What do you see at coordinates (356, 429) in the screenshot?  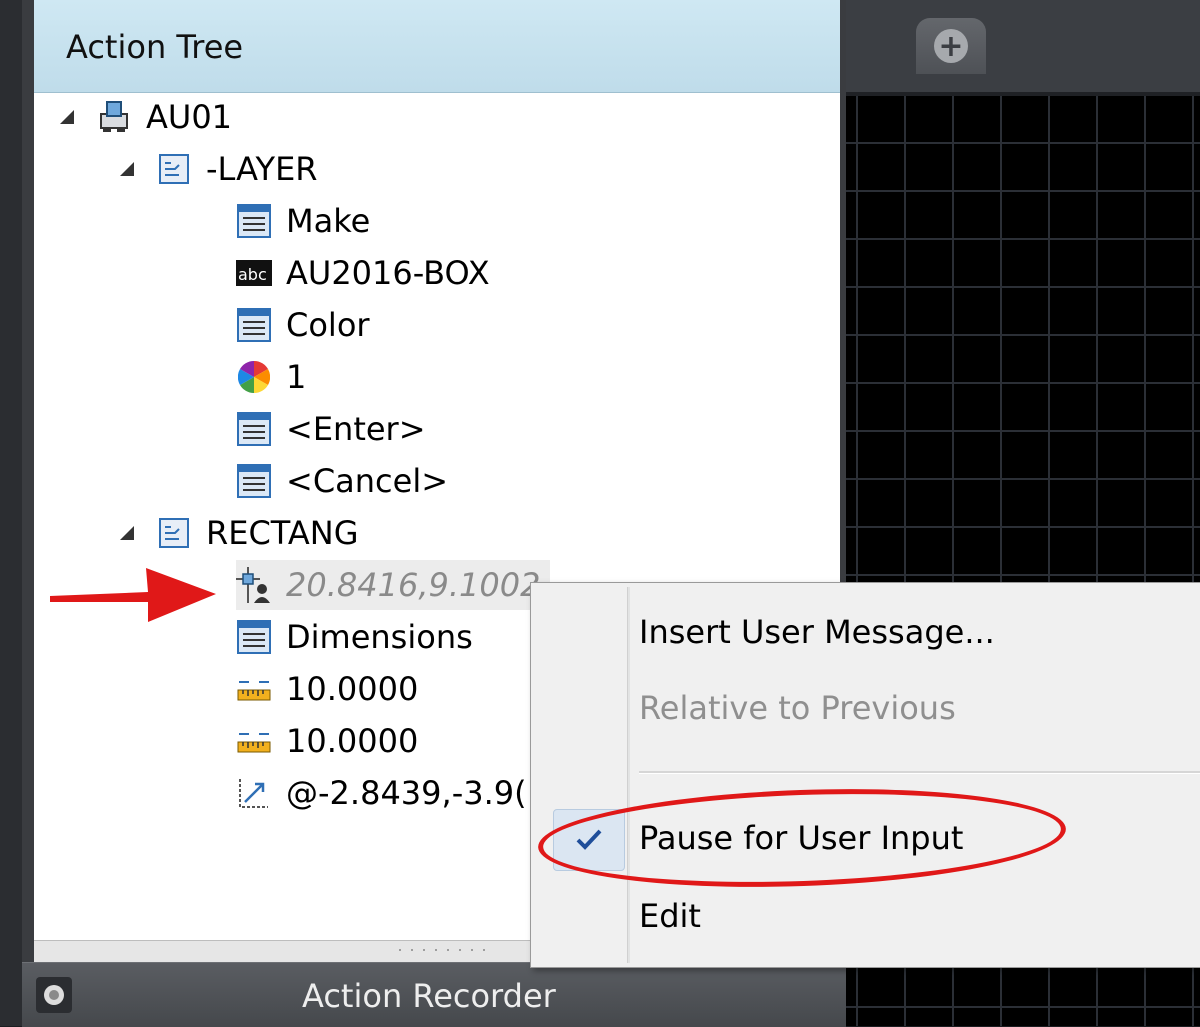 I see `tree-label: <Enter>` at bounding box center [356, 429].